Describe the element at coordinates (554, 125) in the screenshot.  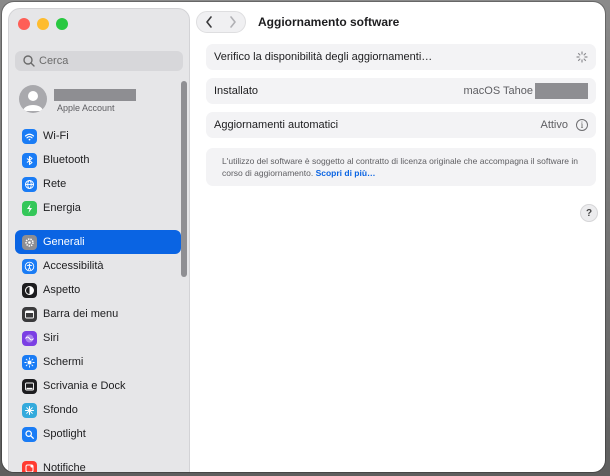
I see `automatic-updates-status: Attivo` at that location.